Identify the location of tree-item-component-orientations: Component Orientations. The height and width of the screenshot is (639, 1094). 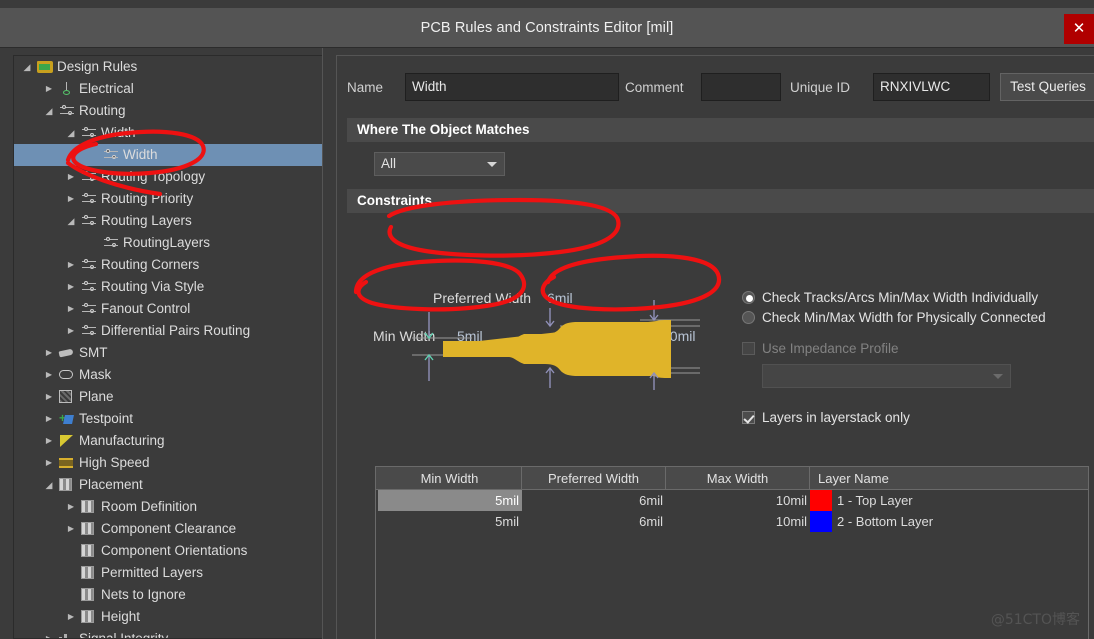
(168, 551).